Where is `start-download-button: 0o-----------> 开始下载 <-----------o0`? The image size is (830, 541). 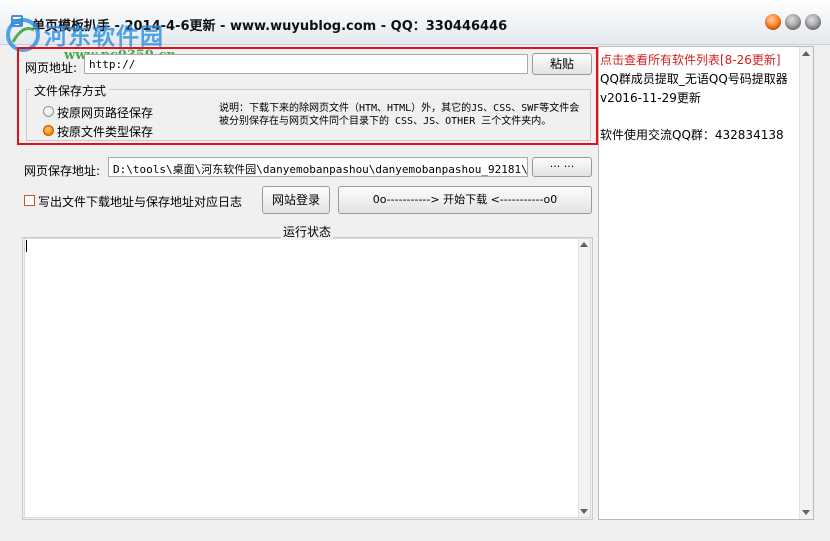
start-download-button: 0o-----------> 开始下载 <-----------o0 is located at coordinates (465, 200).